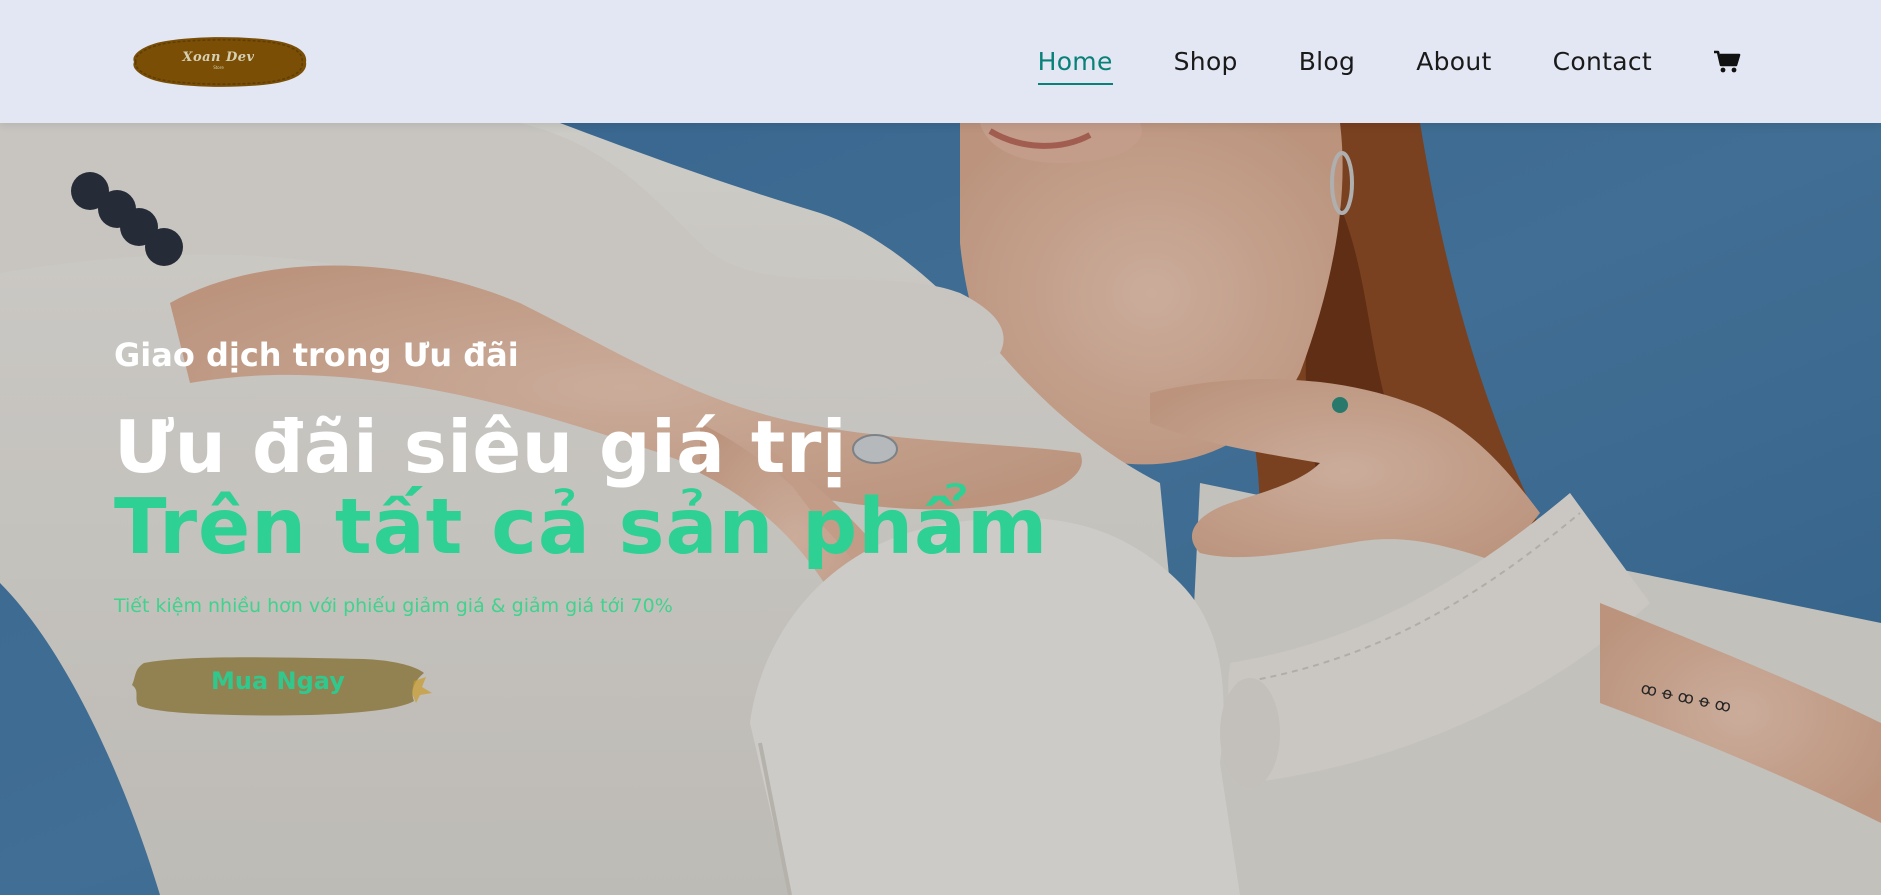  What do you see at coordinates (1206, 61) in the screenshot?
I see `nav-shop: Shop` at bounding box center [1206, 61].